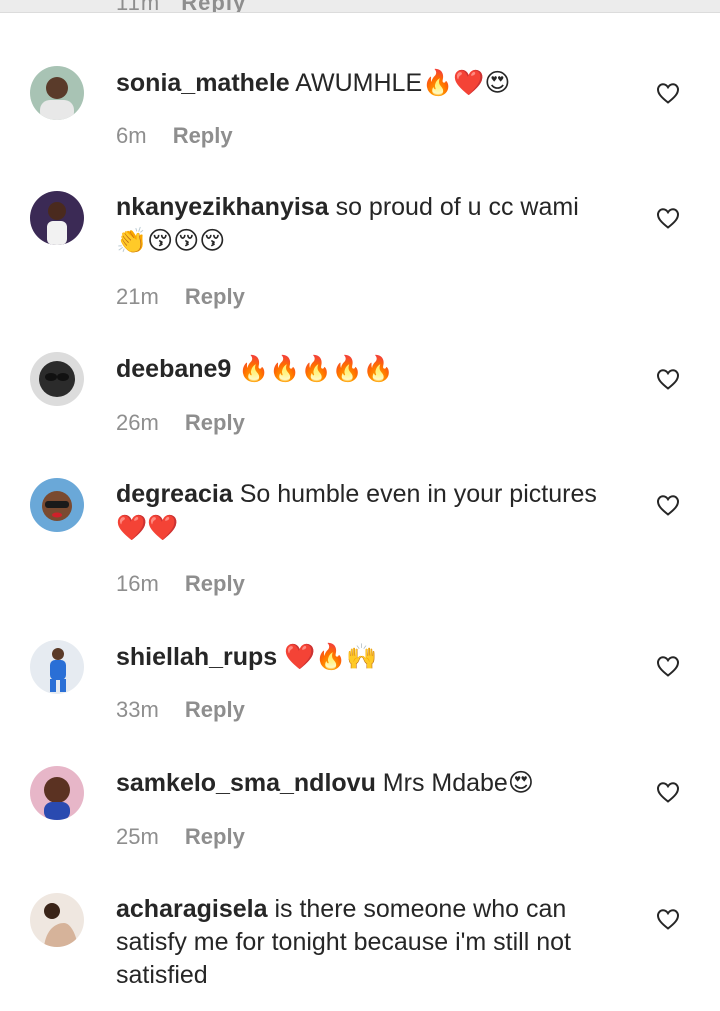 Image resolution: width=720 pixels, height=1011 pixels. Describe the element at coordinates (180, 584) in the screenshot. I see `comment-meta: 16m Reply` at that location.